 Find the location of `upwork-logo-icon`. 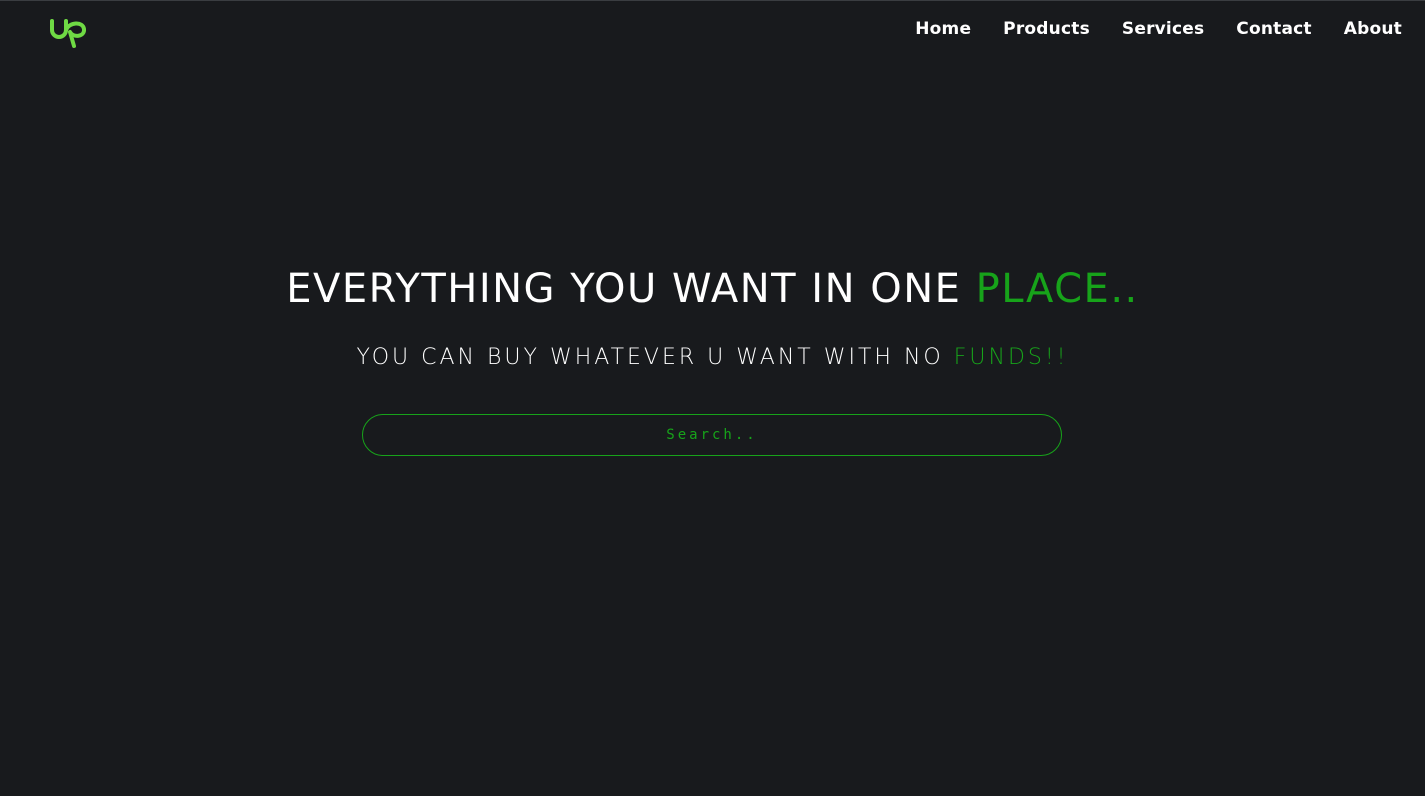

upwork-logo-icon is located at coordinates (68, 33).